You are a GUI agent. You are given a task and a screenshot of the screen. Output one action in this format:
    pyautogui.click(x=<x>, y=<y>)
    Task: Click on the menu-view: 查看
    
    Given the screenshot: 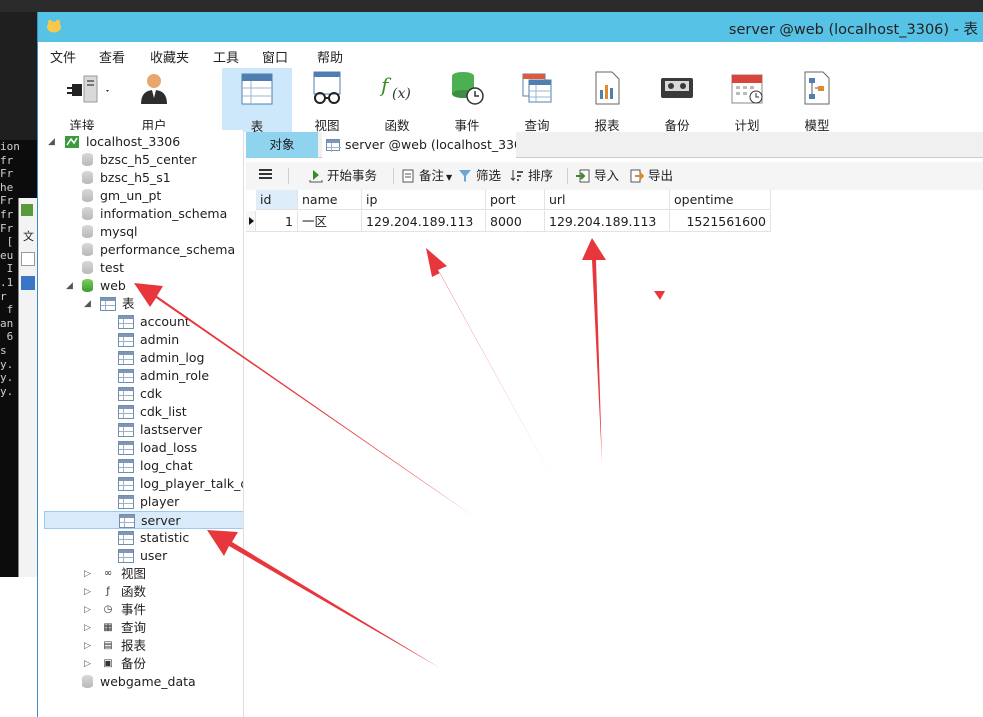 What is the action you would take?
    pyautogui.click(x=112, y=56)
    